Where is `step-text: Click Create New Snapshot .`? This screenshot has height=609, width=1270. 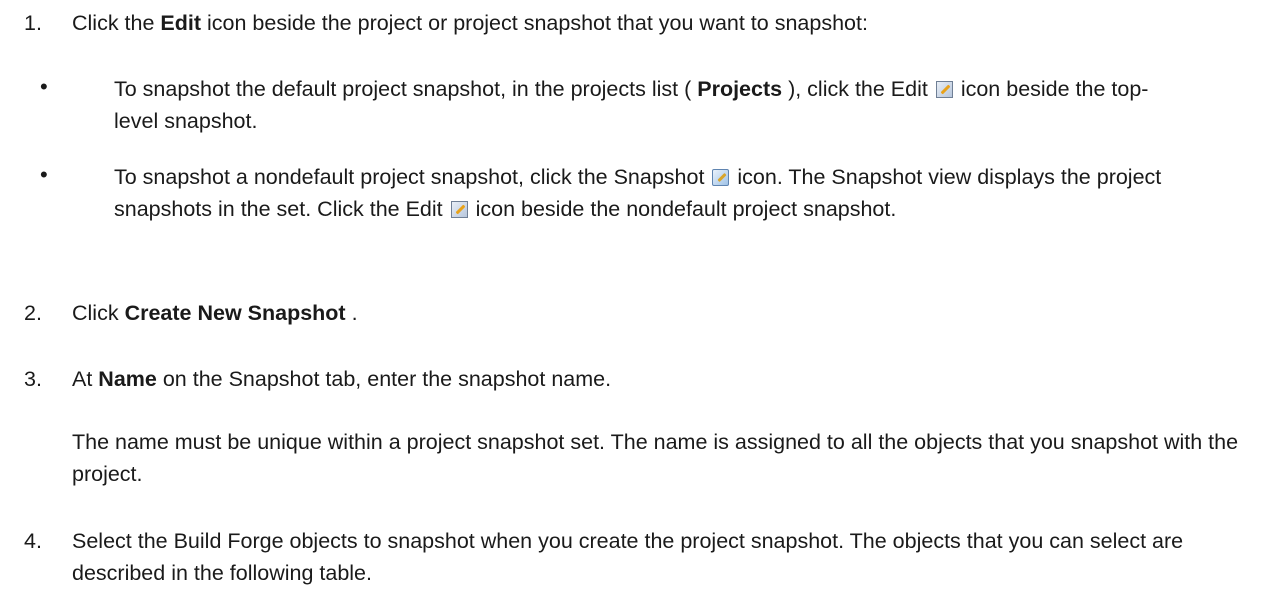 step-text: Click Create New Snapshot . is located at coordinates (215, 313).